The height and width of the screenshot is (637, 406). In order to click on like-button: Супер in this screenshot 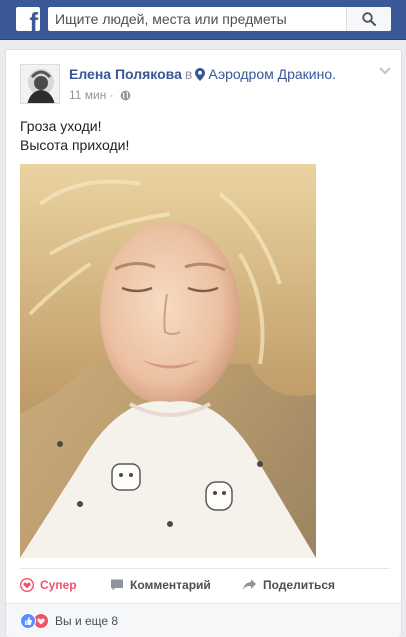, I will do `click(48, 585)`.